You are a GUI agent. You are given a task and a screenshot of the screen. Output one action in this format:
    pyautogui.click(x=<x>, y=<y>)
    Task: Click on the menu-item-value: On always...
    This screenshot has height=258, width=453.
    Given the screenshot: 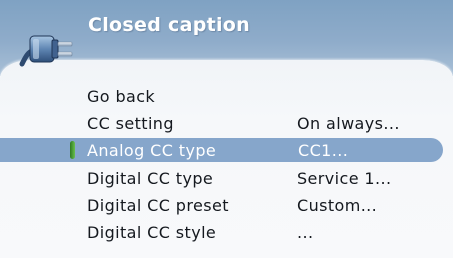 What is the action you would take?
    pyautogui.click(x=348, y=123)
    